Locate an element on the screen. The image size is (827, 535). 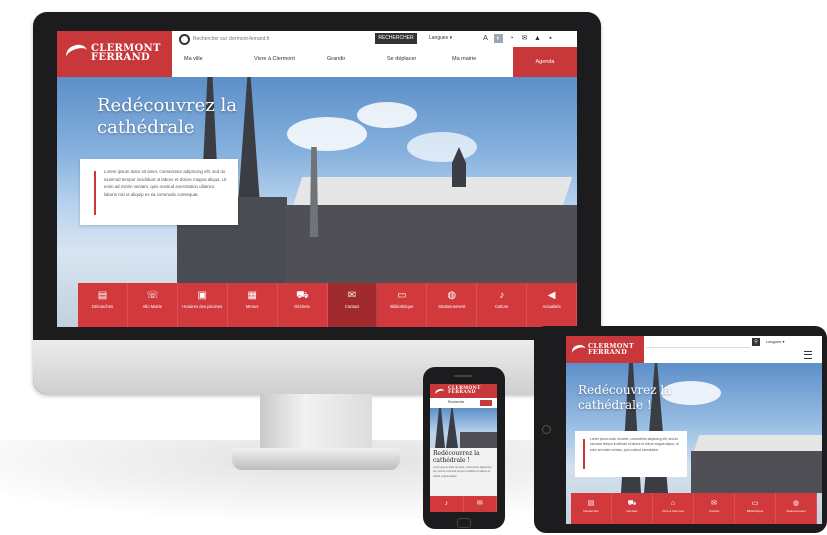
quick-link-contact: ✉ Contact is located at coordinates (352, 305).